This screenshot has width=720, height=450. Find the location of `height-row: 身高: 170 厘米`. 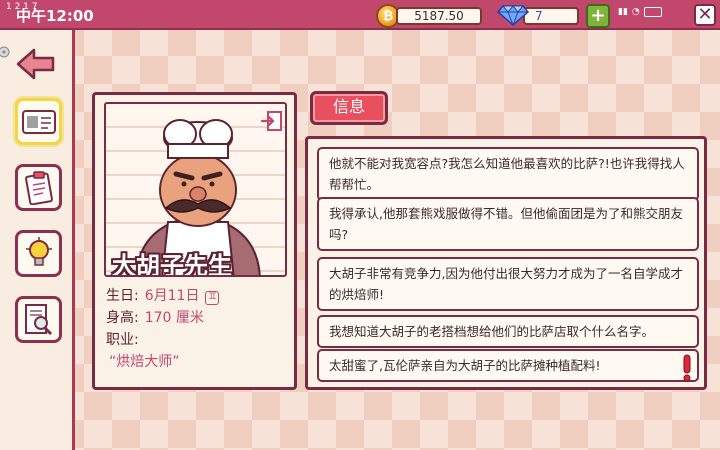

height-row: 身高: 170 厘米 is located at coordinates (155, 317).